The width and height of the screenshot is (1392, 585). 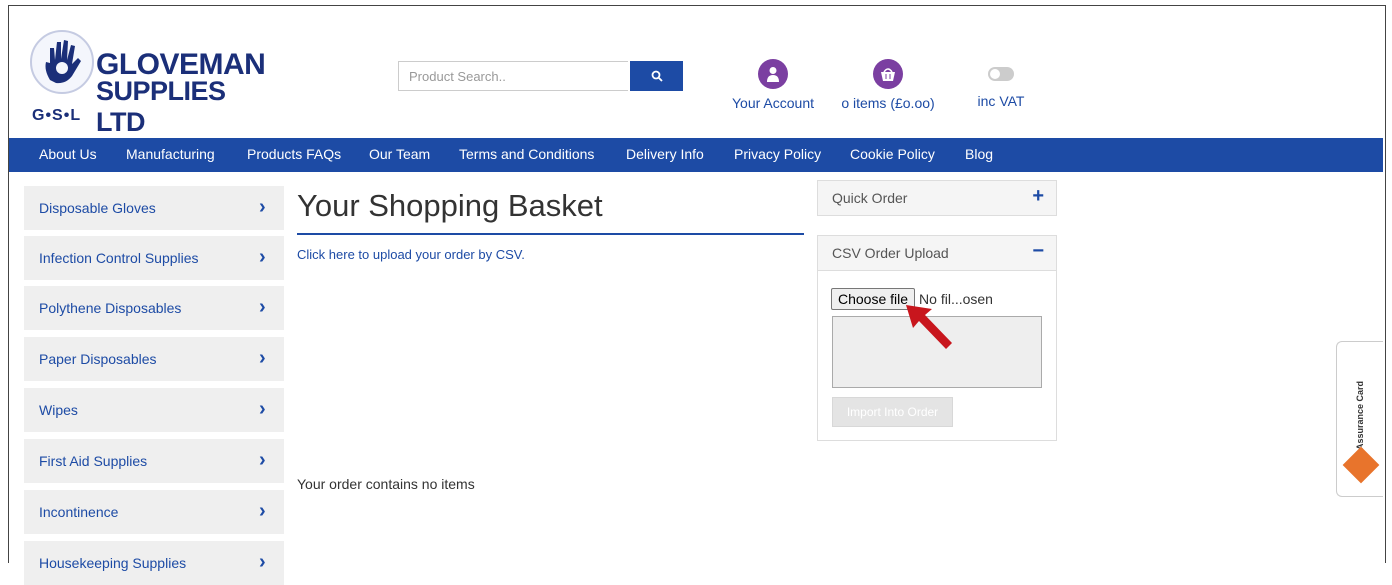 I want to click on vat-toggle: inc VAT, so click(x=1001, y=84).